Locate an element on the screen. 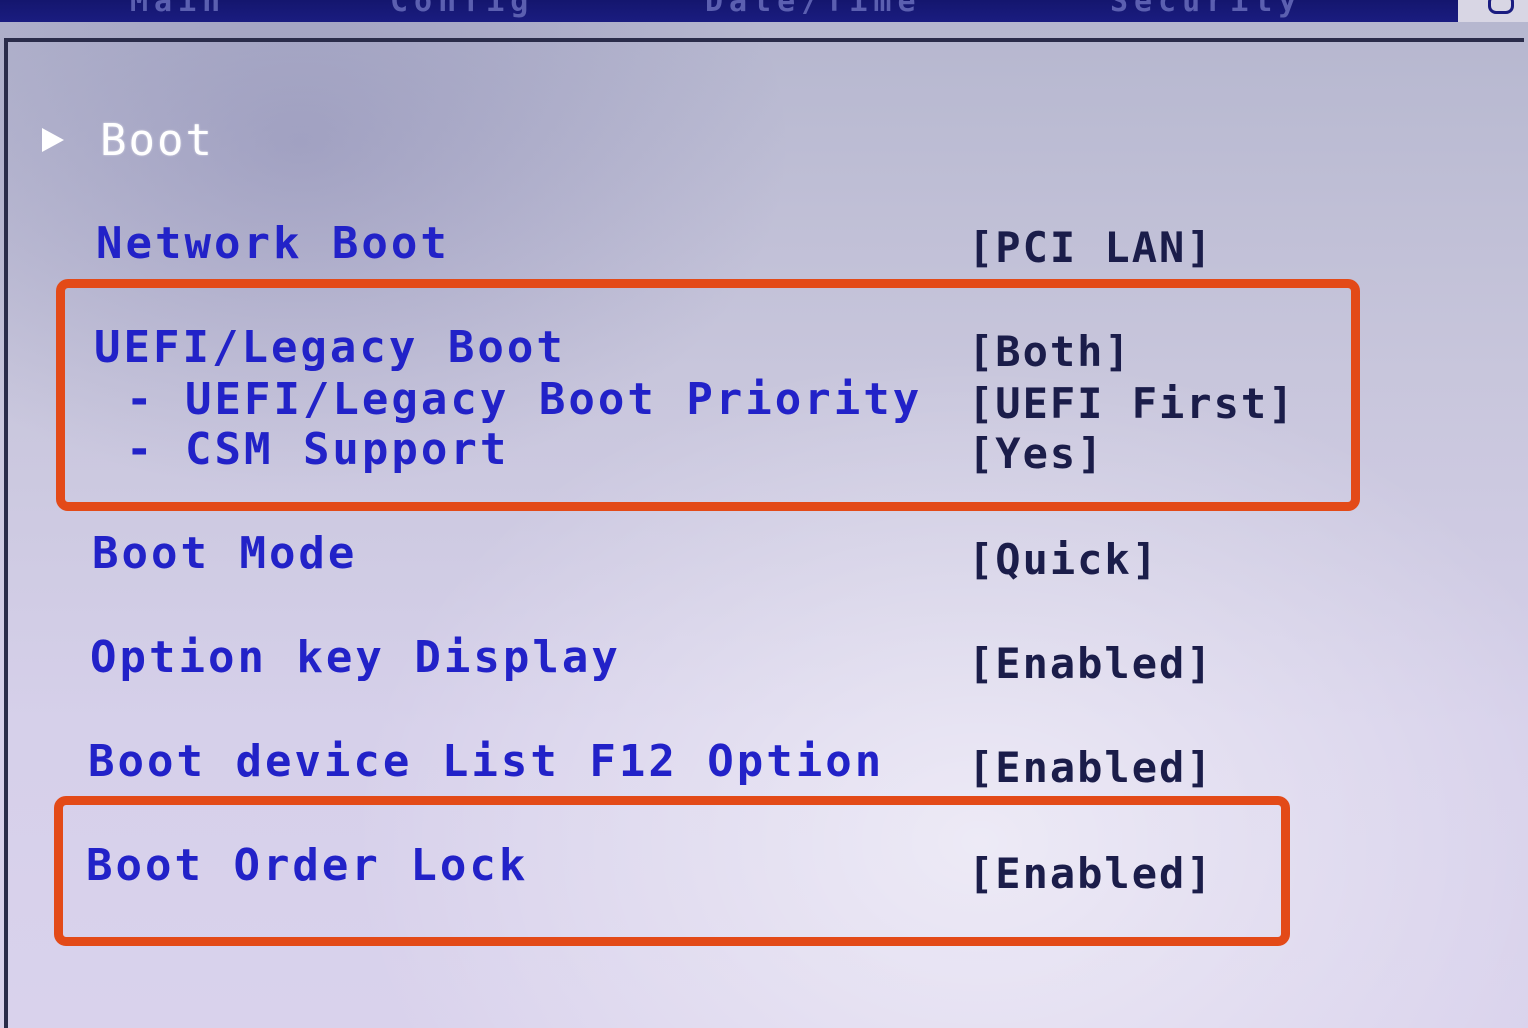 This screenshot has width=1528, height=1028. tab-security: Security is located at coordinates (1206, 9).